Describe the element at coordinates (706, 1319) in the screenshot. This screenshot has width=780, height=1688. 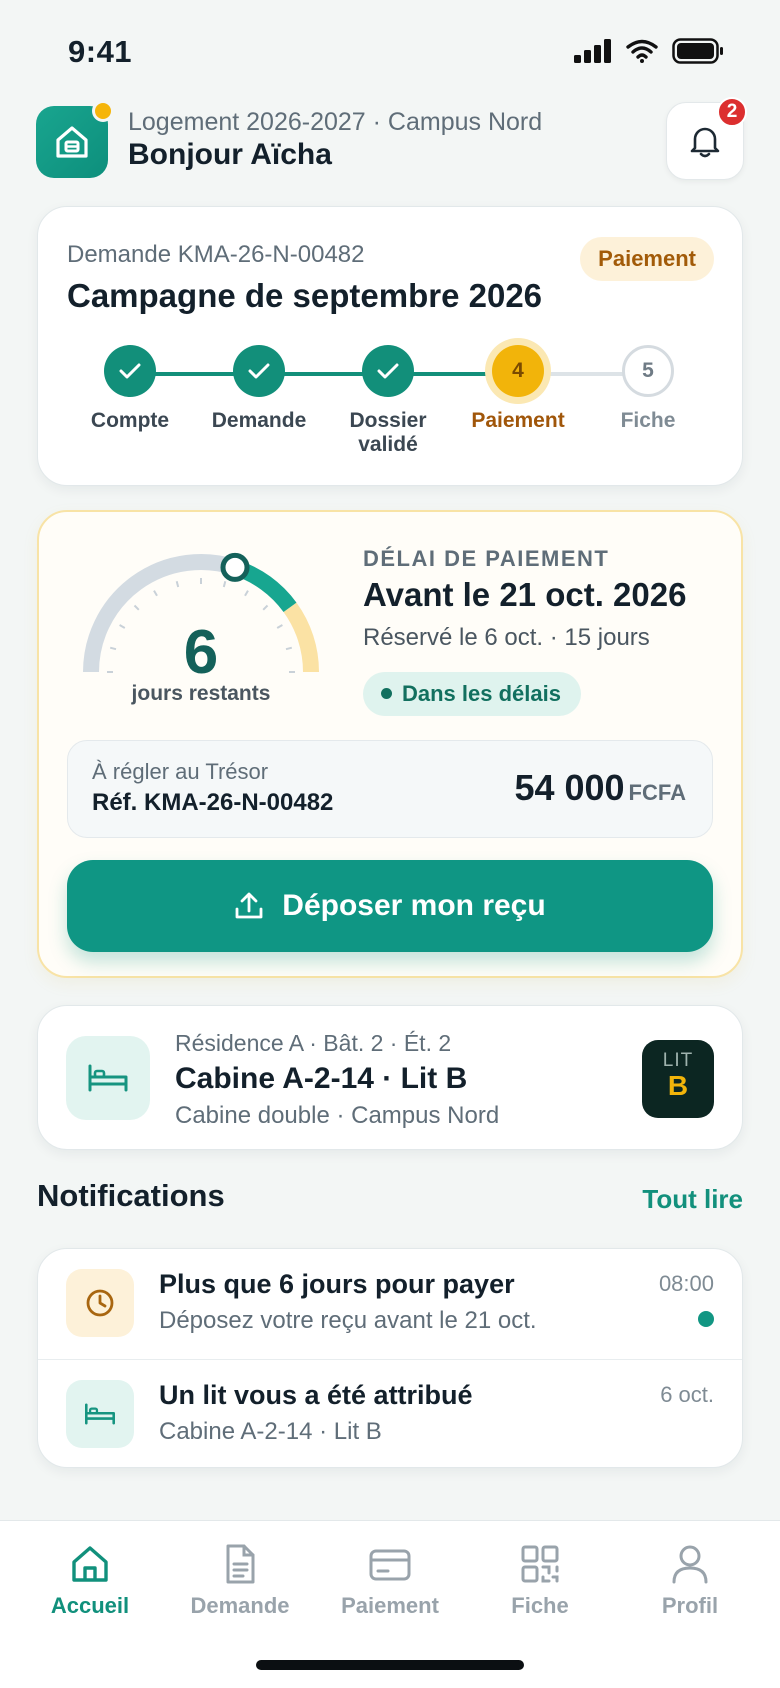
I see `unread-dot` at that location.